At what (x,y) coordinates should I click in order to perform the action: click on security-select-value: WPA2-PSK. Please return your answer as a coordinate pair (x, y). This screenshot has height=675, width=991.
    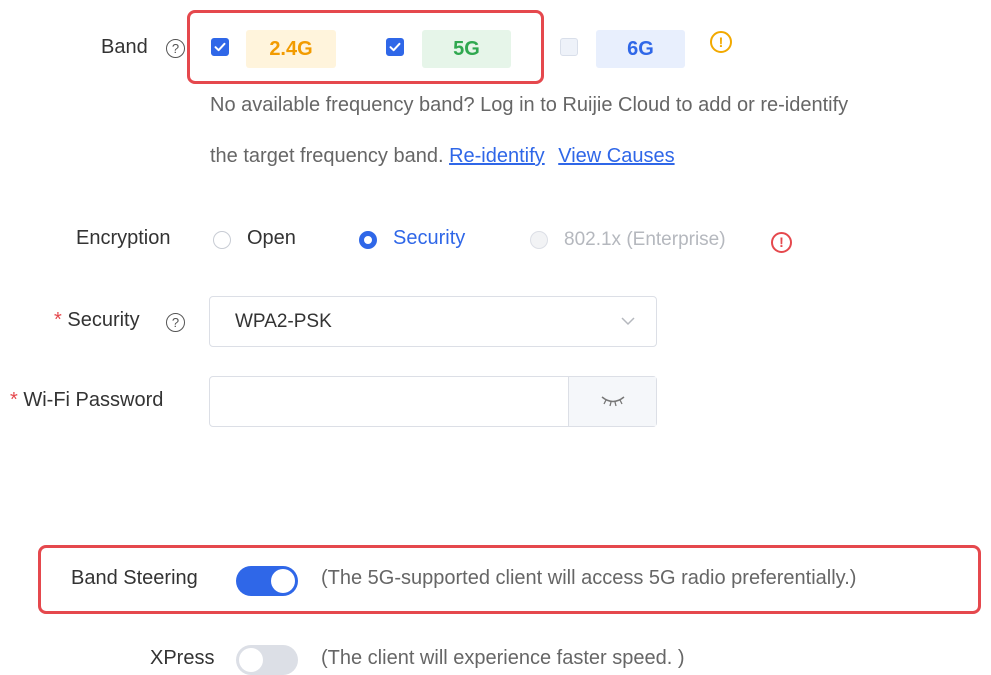
    Looking at the image, I should click on (283, 321).